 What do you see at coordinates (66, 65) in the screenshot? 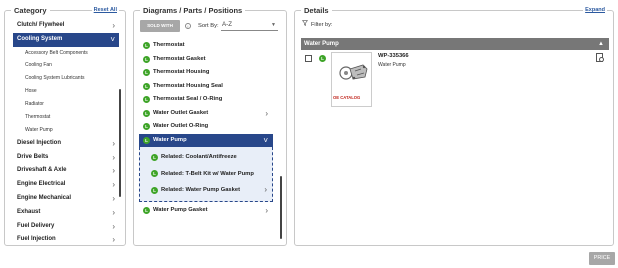
I see `subcategory-item: Cooling Fan` at bounding box center [66, 65].